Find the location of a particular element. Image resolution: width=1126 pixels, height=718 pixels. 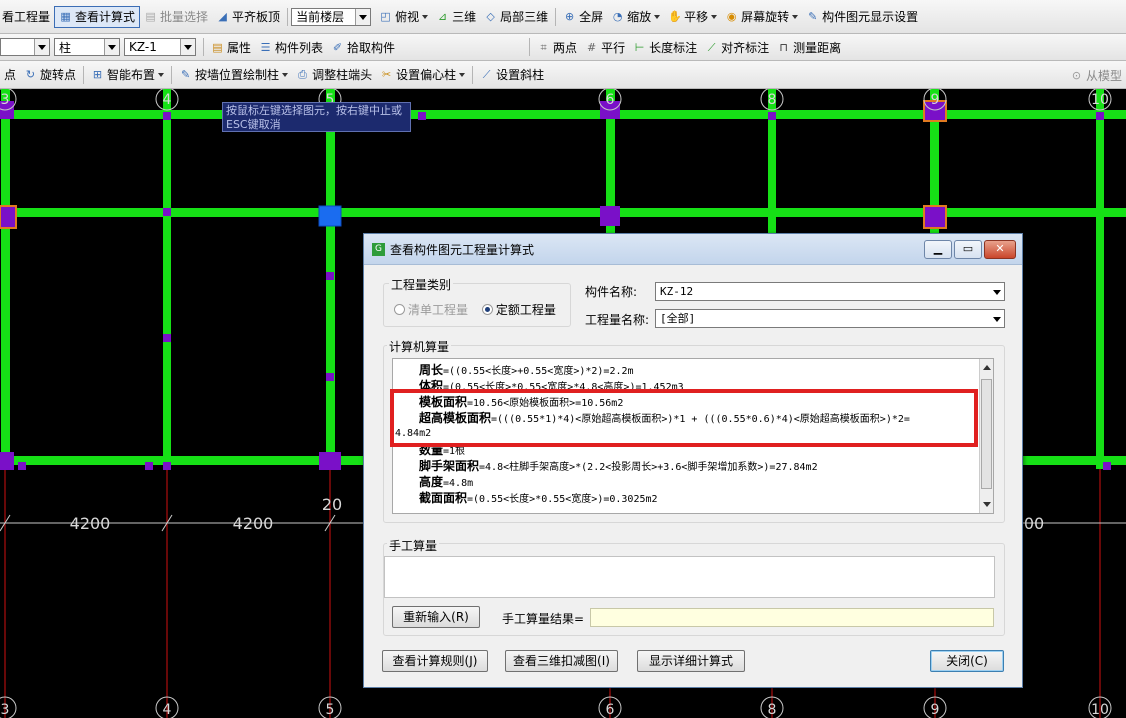

slant-column-button: ⟋ 设置斜柱 is located at coordinates (512, 75).